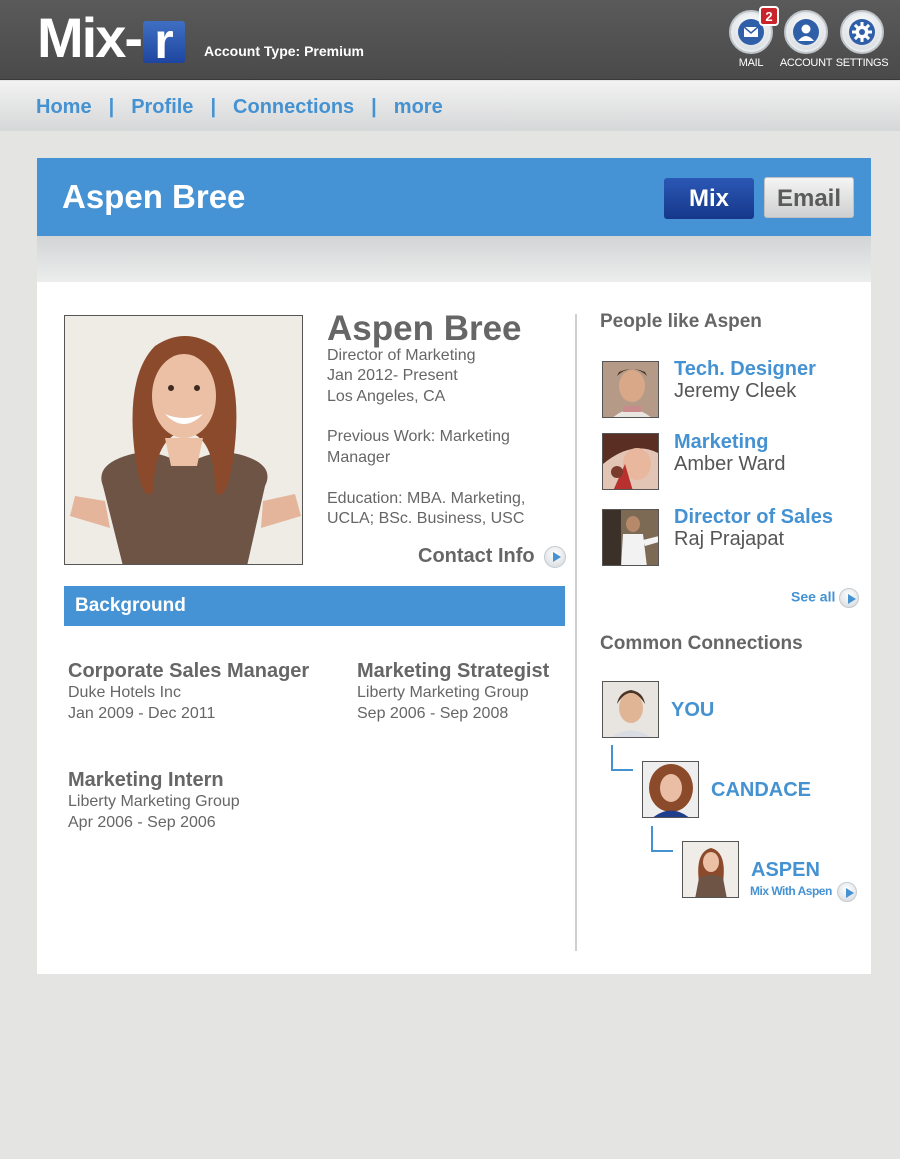  What do you see at coordinates (359, 457) in the screenshot?
I see `profile-previous-work-cont: Manager` at bounding box center [359, 457].